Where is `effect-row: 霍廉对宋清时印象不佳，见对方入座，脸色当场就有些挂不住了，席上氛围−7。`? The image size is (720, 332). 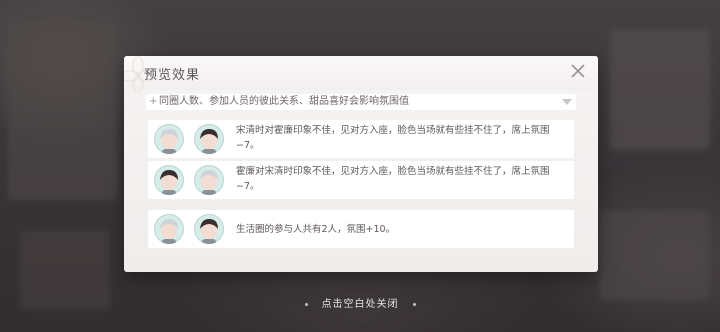
effect-row: 霍廉对宋清时印象不佳，见对方入座，脸色当场就有些挂不住了，席上氛围−7。 is located at coordinates (361, 180).